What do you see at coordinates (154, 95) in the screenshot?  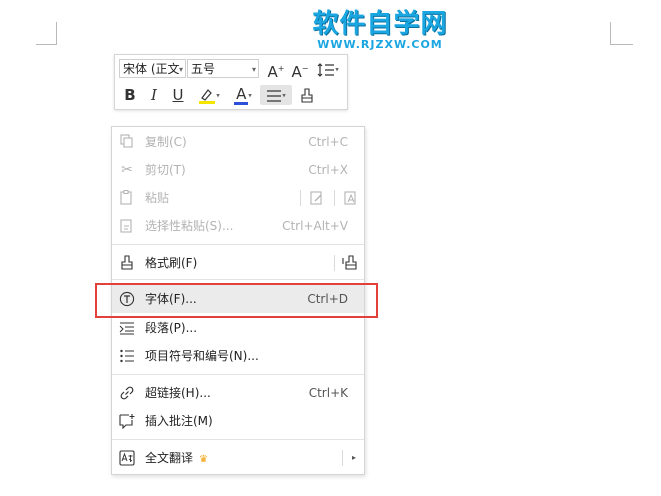 I see `italic-button: I` at bounding box center [154, 95].